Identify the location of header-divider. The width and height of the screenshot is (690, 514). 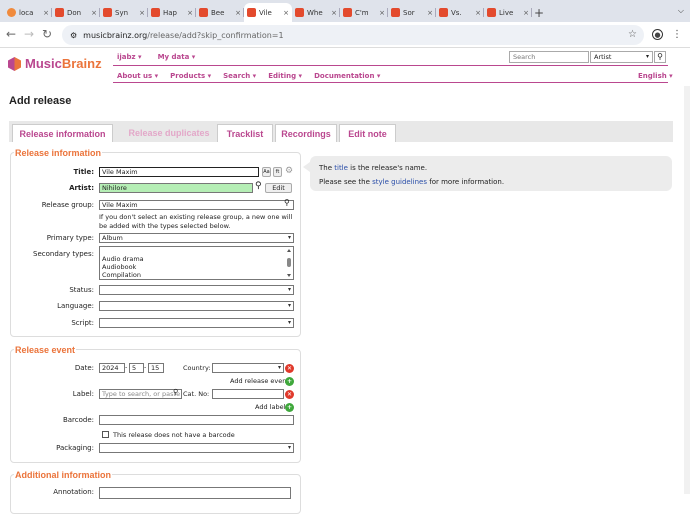
(390, 65).